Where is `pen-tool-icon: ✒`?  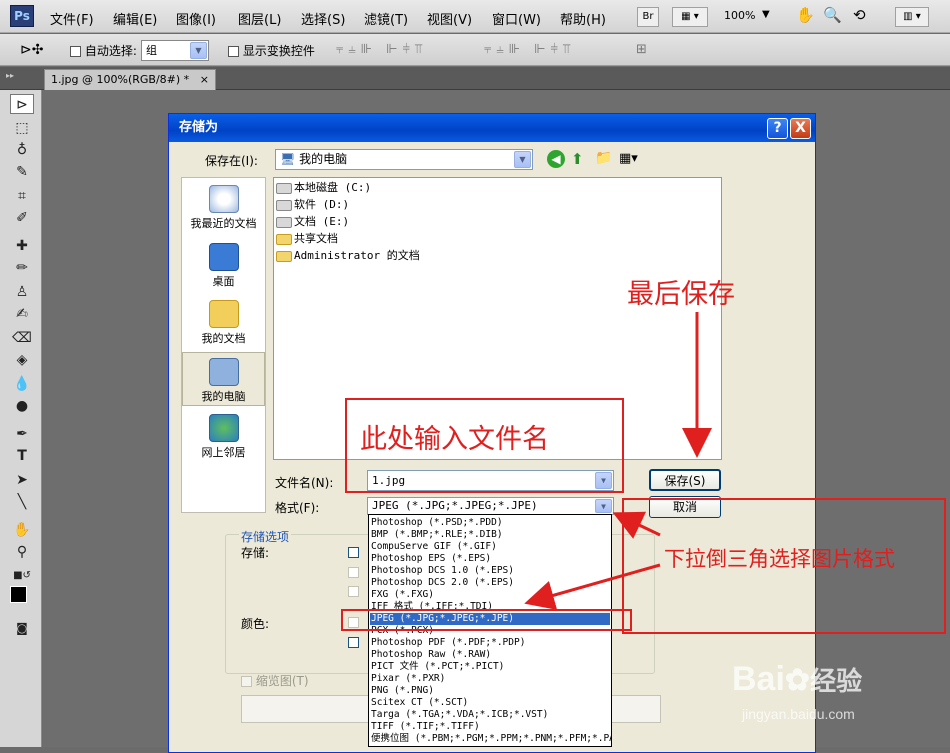 pen-tool-icon: ✒ is located at coordinates (22, 434).